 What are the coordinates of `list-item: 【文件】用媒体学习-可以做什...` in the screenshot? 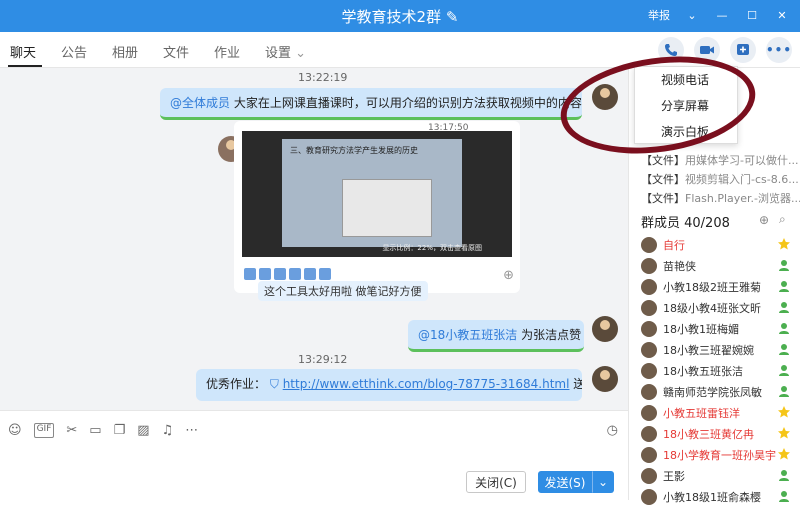 It's located at (714, 159).